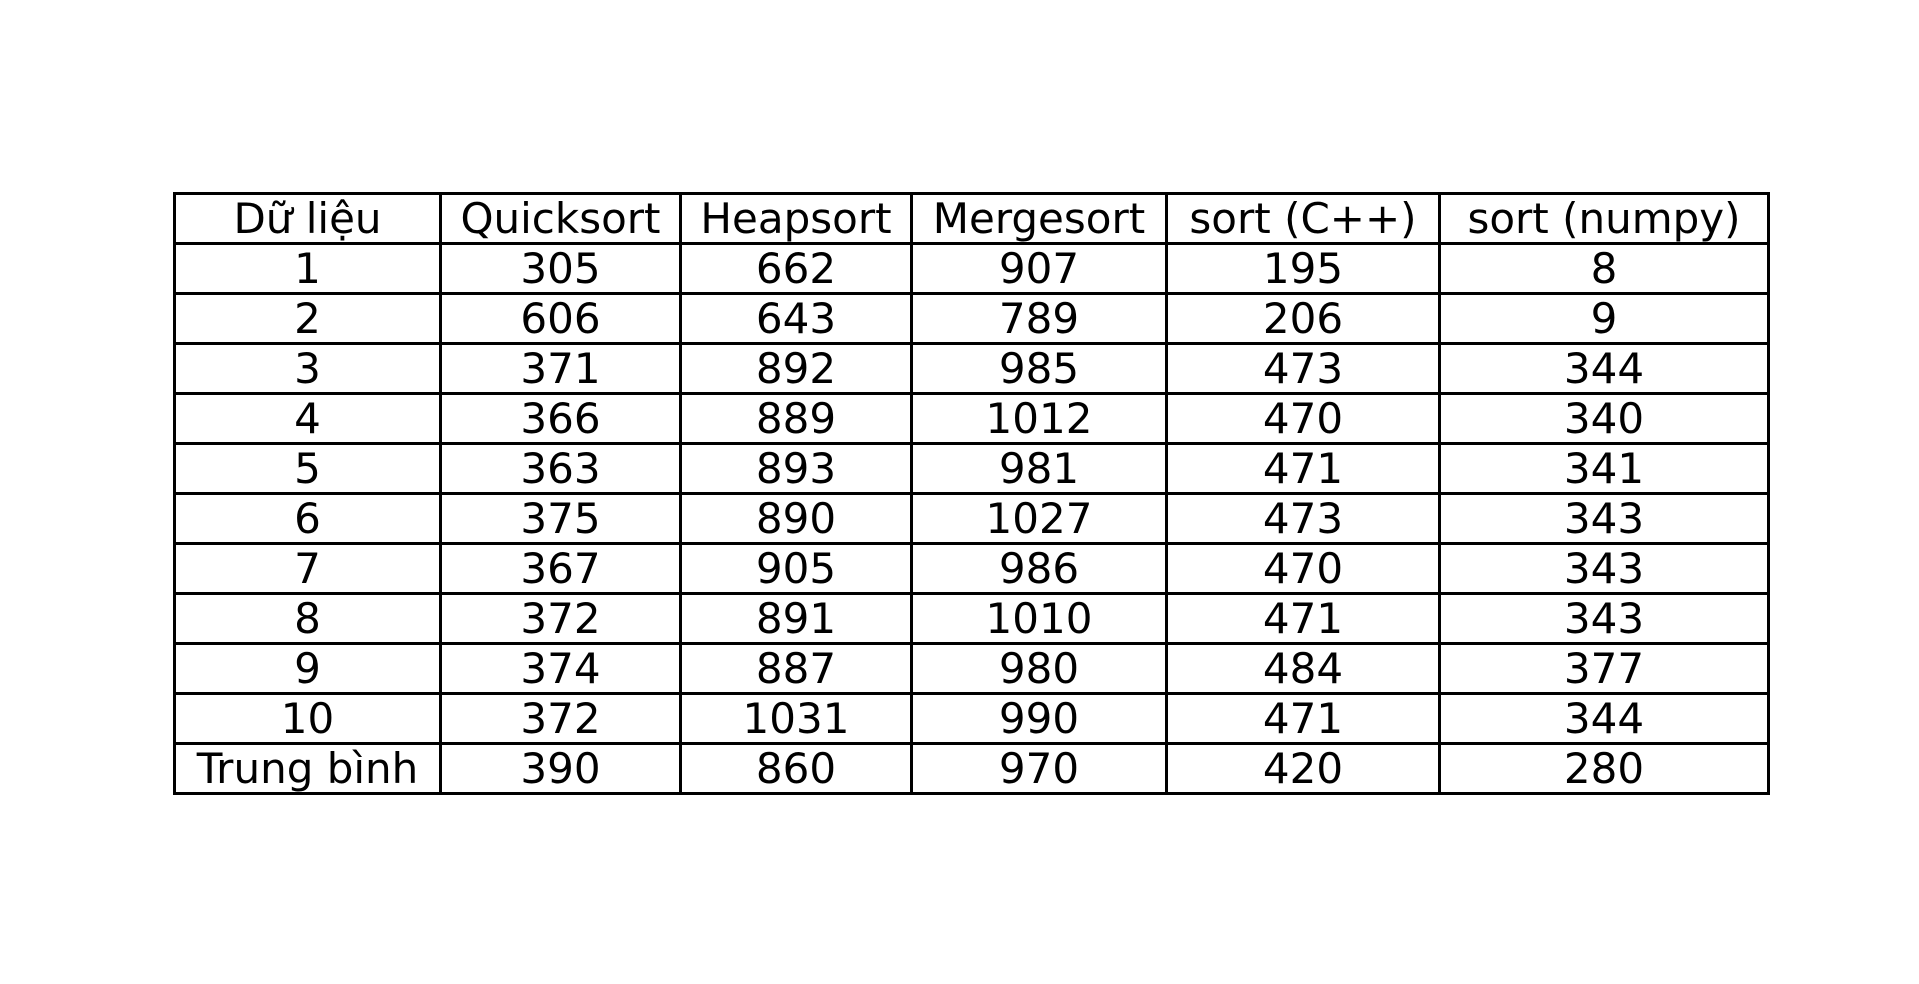 The width and height of the screenshot is (1919, 984). Describe the element at coordinates (1604, 768) in the screenshot. I see `value-cell: 280` at that location.